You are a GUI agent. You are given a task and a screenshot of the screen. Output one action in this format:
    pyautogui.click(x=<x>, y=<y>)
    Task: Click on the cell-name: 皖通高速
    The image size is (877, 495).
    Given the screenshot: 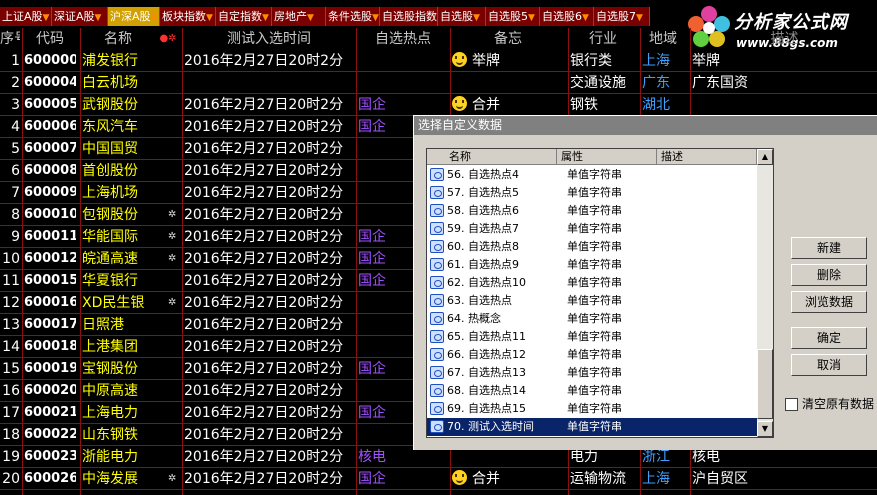 What is the action you would take?
    pyautogui.click(x=118, y=259)
    